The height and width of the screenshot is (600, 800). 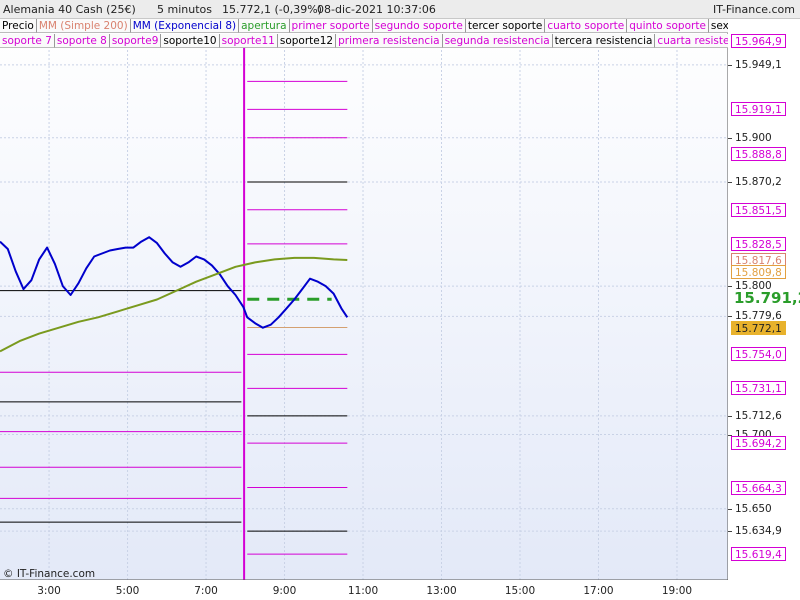 What do you see at coordinates (389, 41) in the screenshot?
I see `indicator-label-2-6: primera resistencia` at bounding box center [389, 41].